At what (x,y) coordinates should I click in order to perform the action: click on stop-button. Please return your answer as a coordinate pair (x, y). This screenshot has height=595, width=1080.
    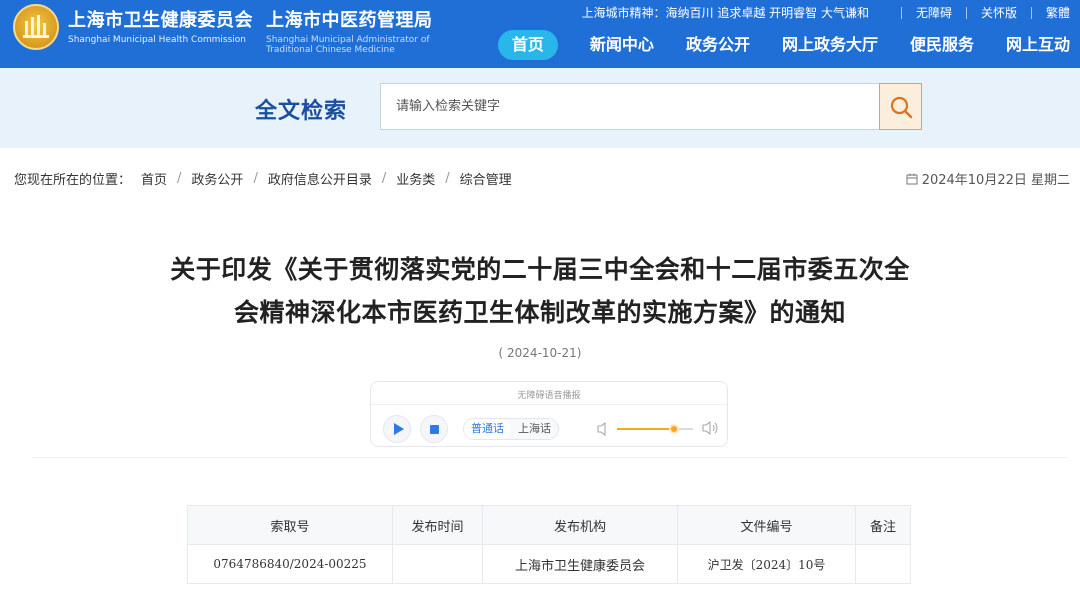
    Looking at the image, I should click on (434, 429).